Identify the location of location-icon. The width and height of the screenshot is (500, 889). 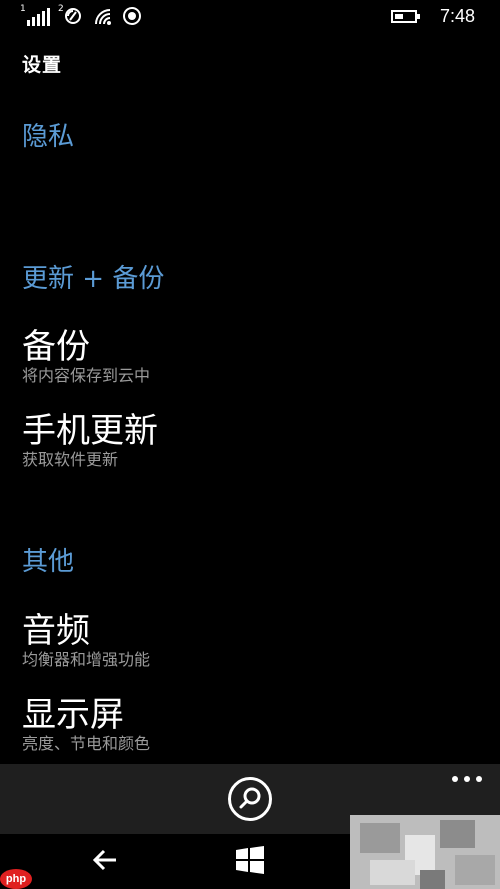
(132, 16).